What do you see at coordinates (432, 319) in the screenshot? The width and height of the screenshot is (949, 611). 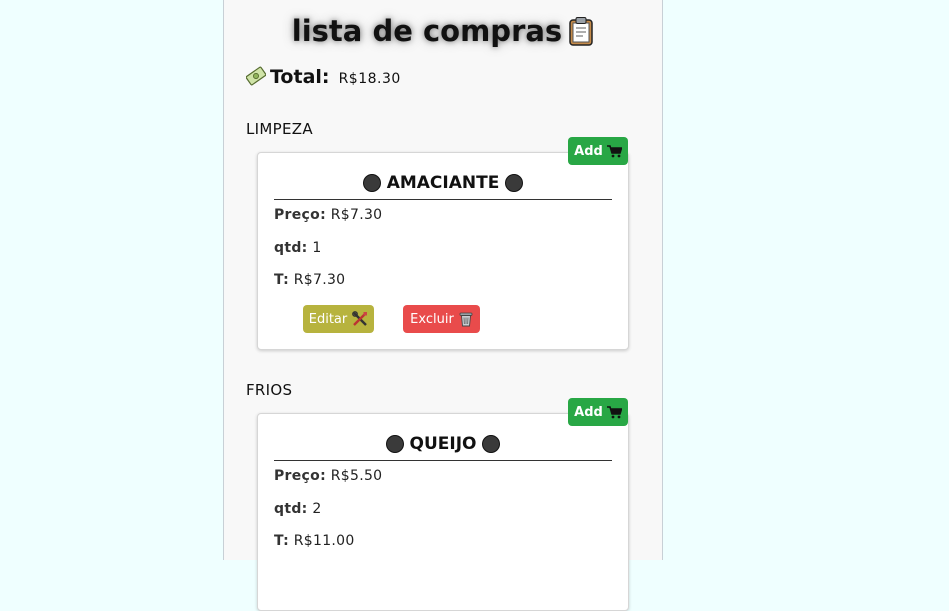 I see `delete-button-label: Excluir` at bounding box center [432, 319].